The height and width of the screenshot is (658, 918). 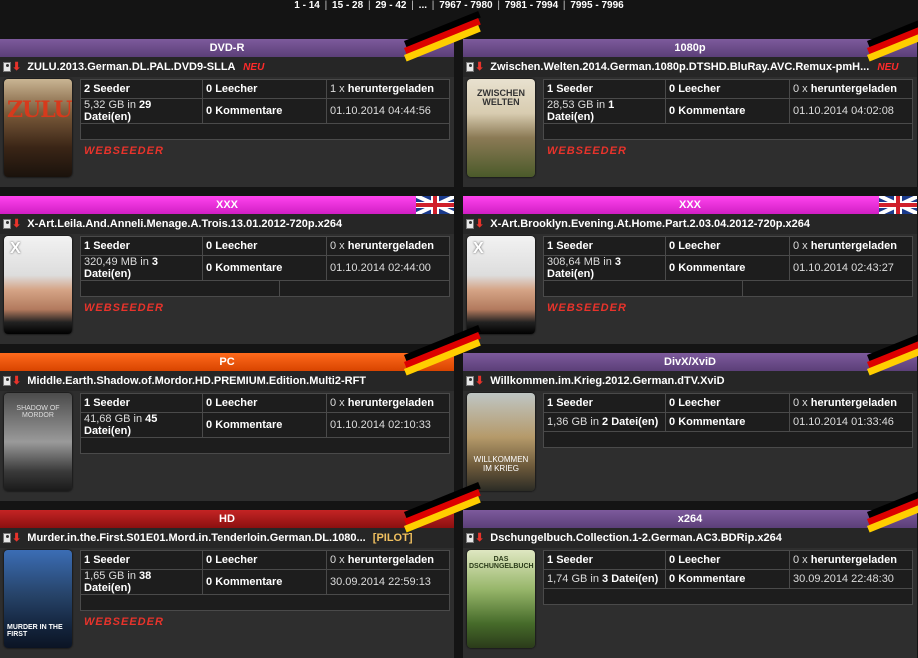 What do you see at coordinates (141, 425) in the screenshot?
I see `size-cell: 41,68 GB in 45 Datei(en)` at bounding box center [141, 425].